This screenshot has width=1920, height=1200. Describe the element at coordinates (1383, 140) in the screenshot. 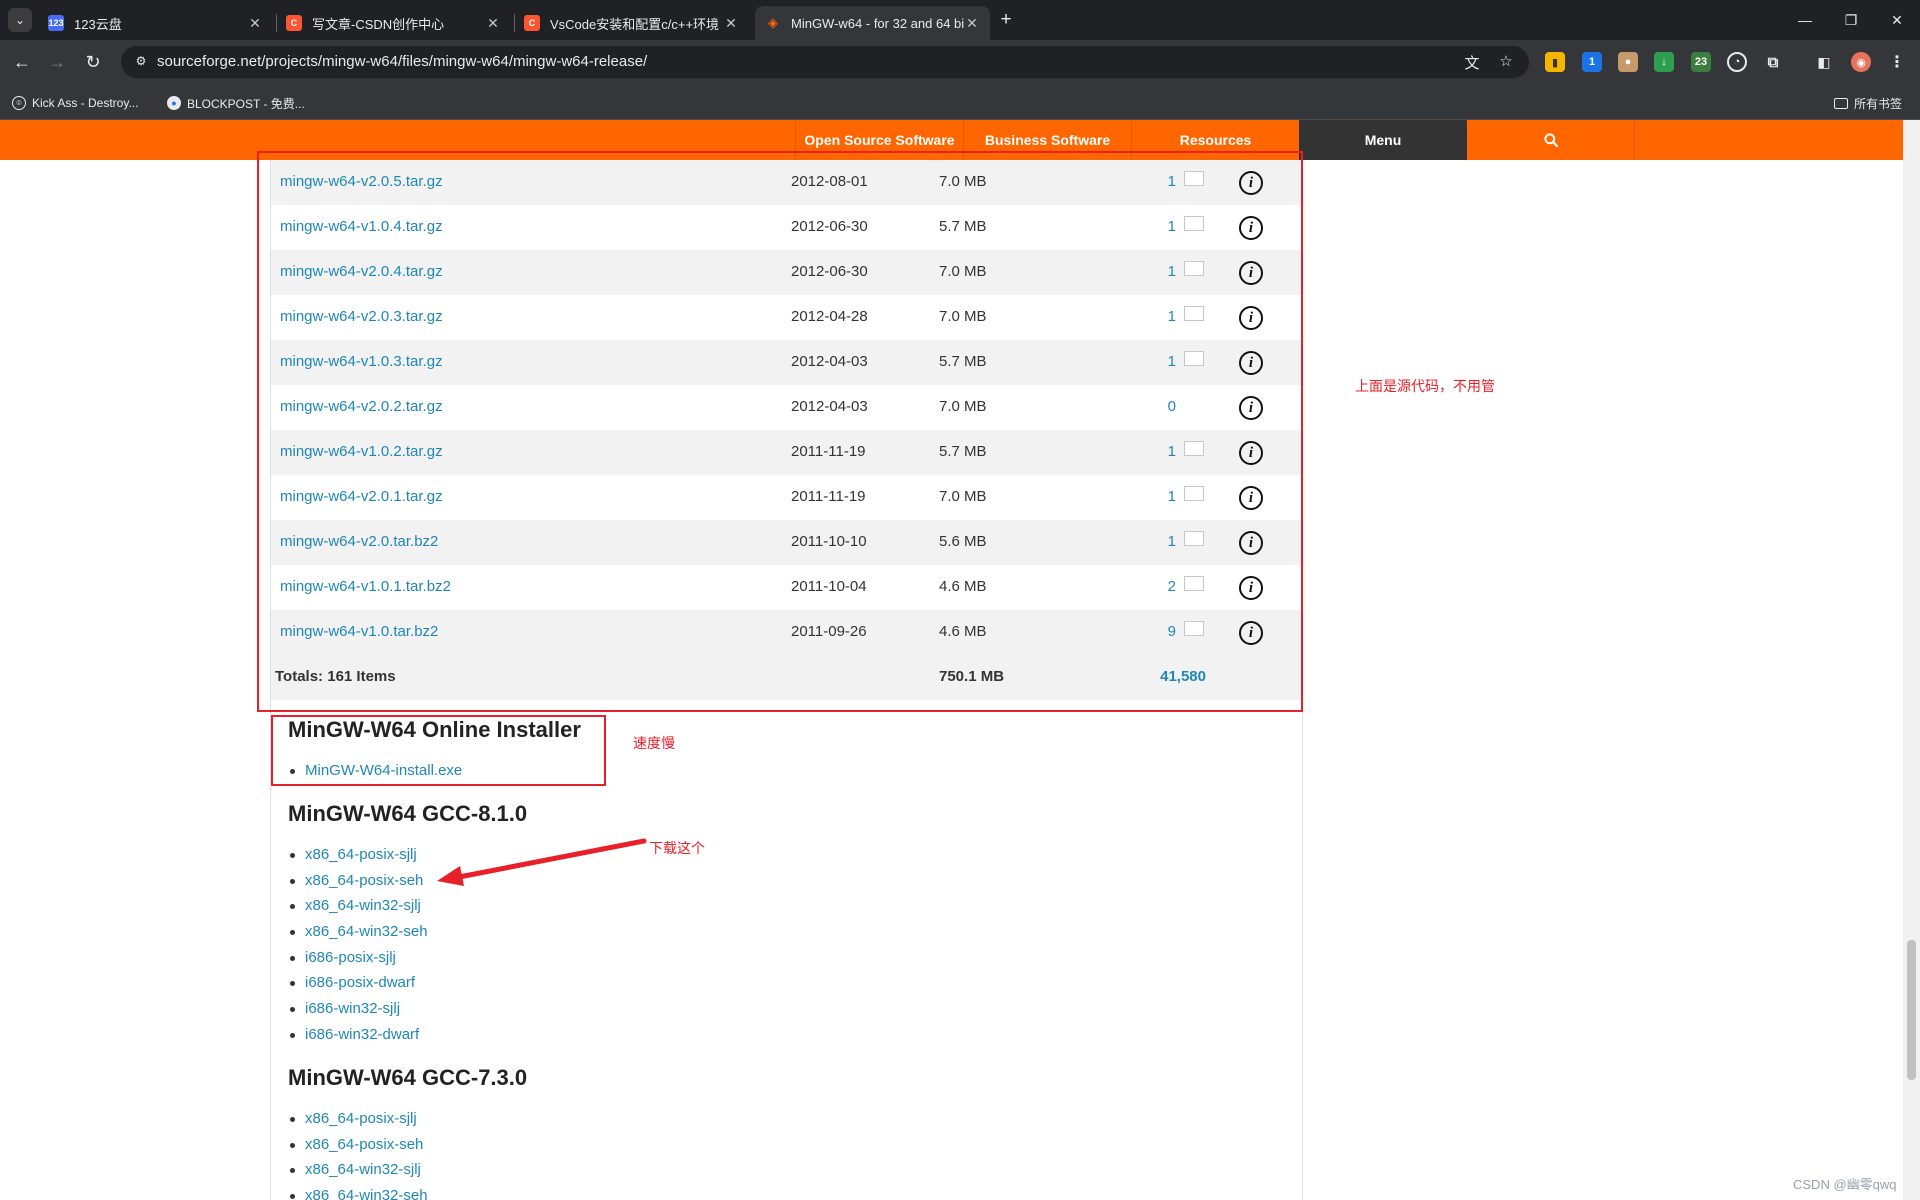

I see `nav-menu-button: Menu` at that location.